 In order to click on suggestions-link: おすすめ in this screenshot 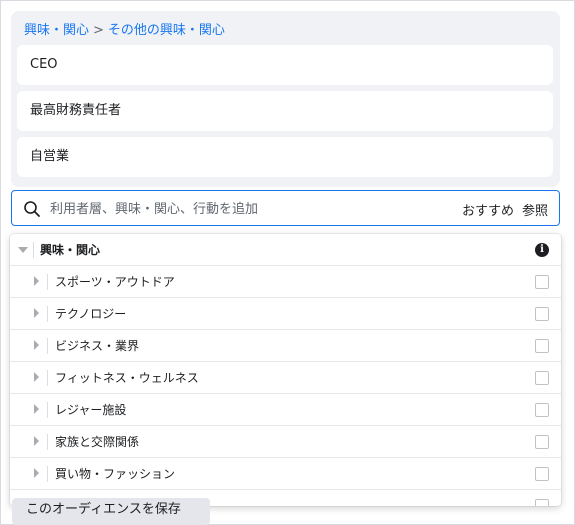, I will do `click(488, 211)`.